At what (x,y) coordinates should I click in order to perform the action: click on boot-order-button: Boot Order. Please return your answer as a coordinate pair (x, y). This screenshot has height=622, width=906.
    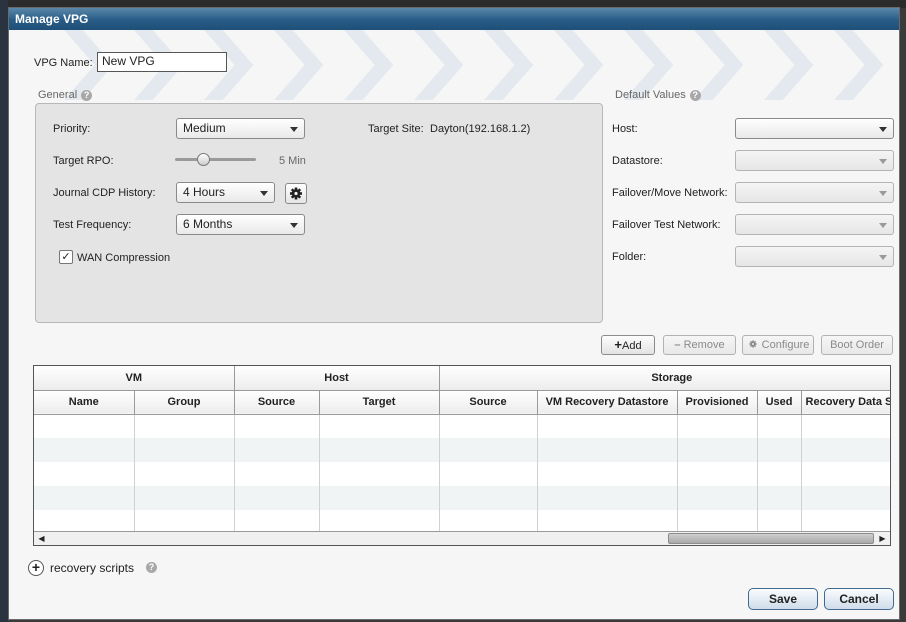
    Looking at the image, I should click on (857, 345).